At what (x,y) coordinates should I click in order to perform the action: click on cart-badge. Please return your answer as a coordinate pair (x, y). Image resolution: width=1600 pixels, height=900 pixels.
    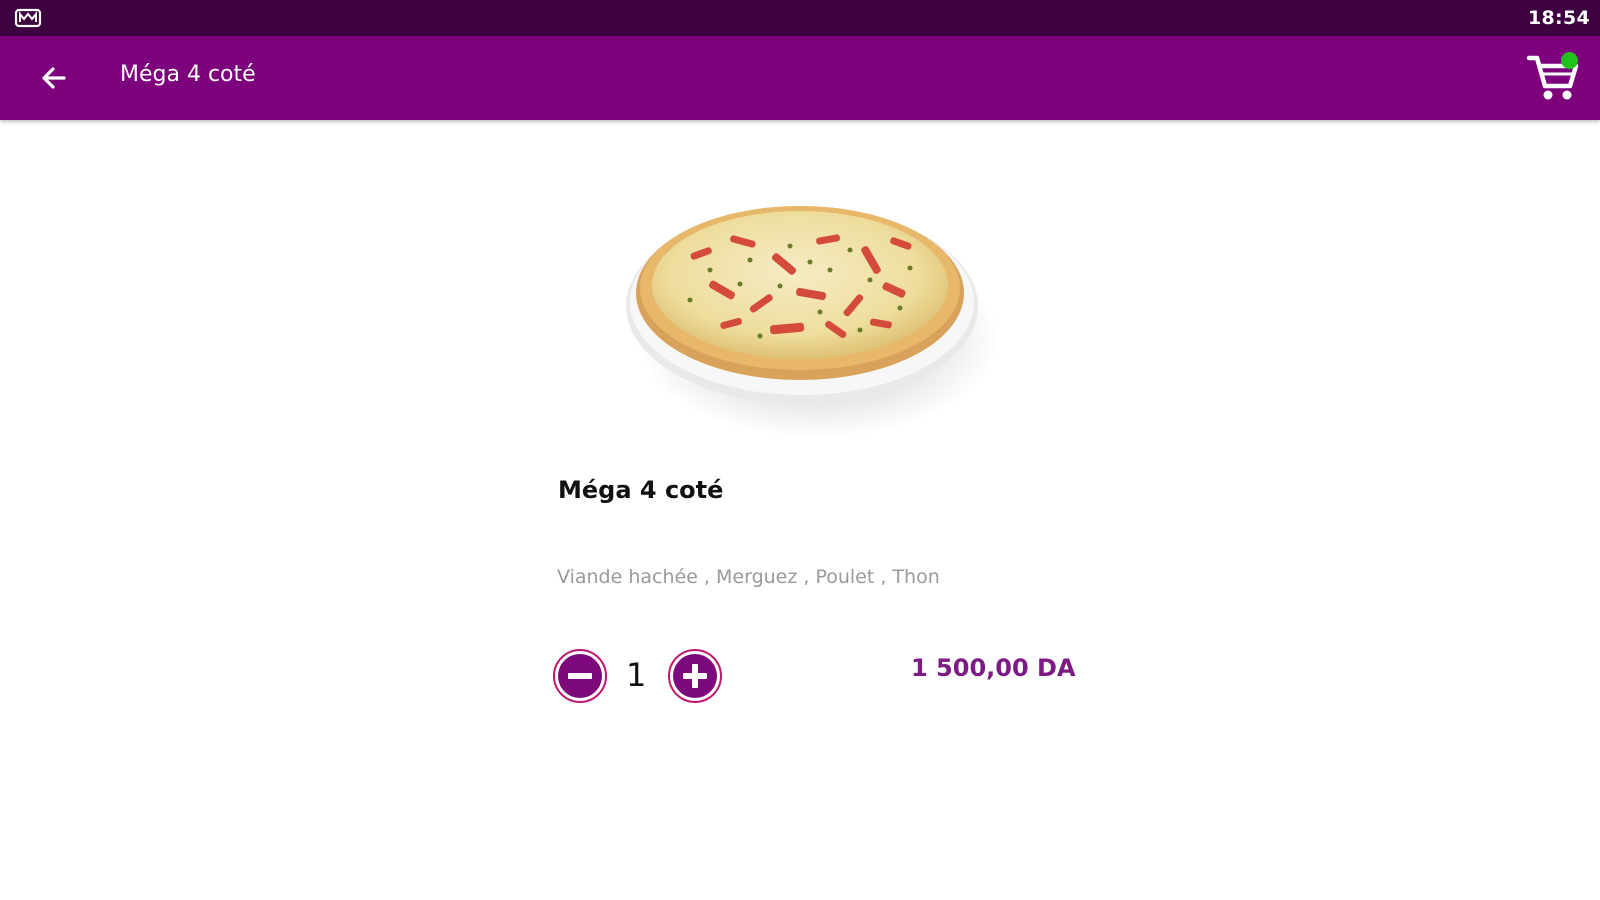
    Looking at the image, I should click on (1569, 60).